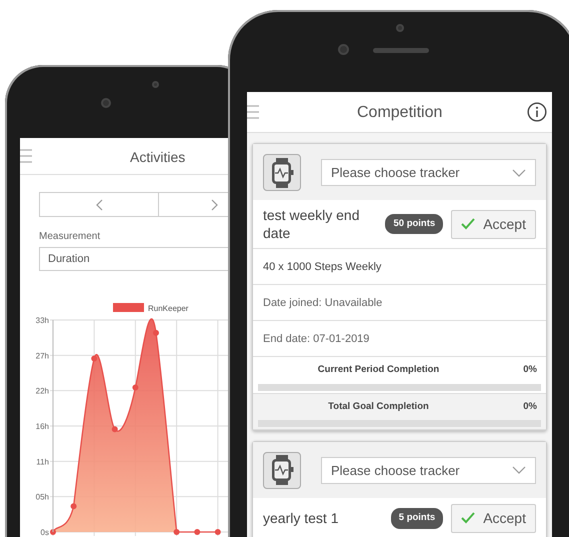 The width and height of the screenshot is (569, 537). Describe the element at coordinates (378, 370) in the screenshot. I see `progress-label: Current Period Completion` at that location.